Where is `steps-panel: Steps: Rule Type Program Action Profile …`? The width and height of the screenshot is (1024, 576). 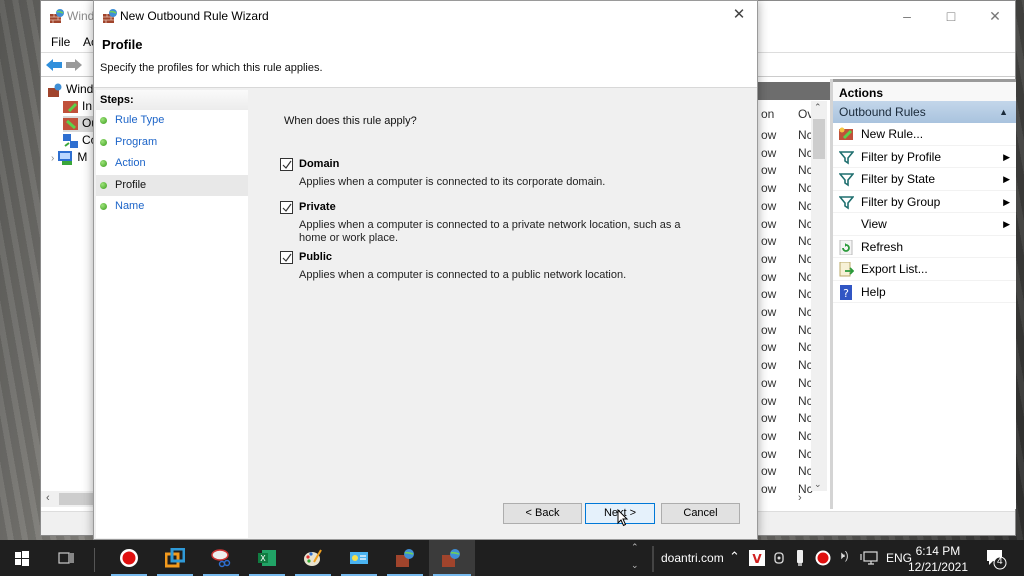 steps-panel: Steps: Rule Type Program Action Profile … is located at coordinates (172, 314).